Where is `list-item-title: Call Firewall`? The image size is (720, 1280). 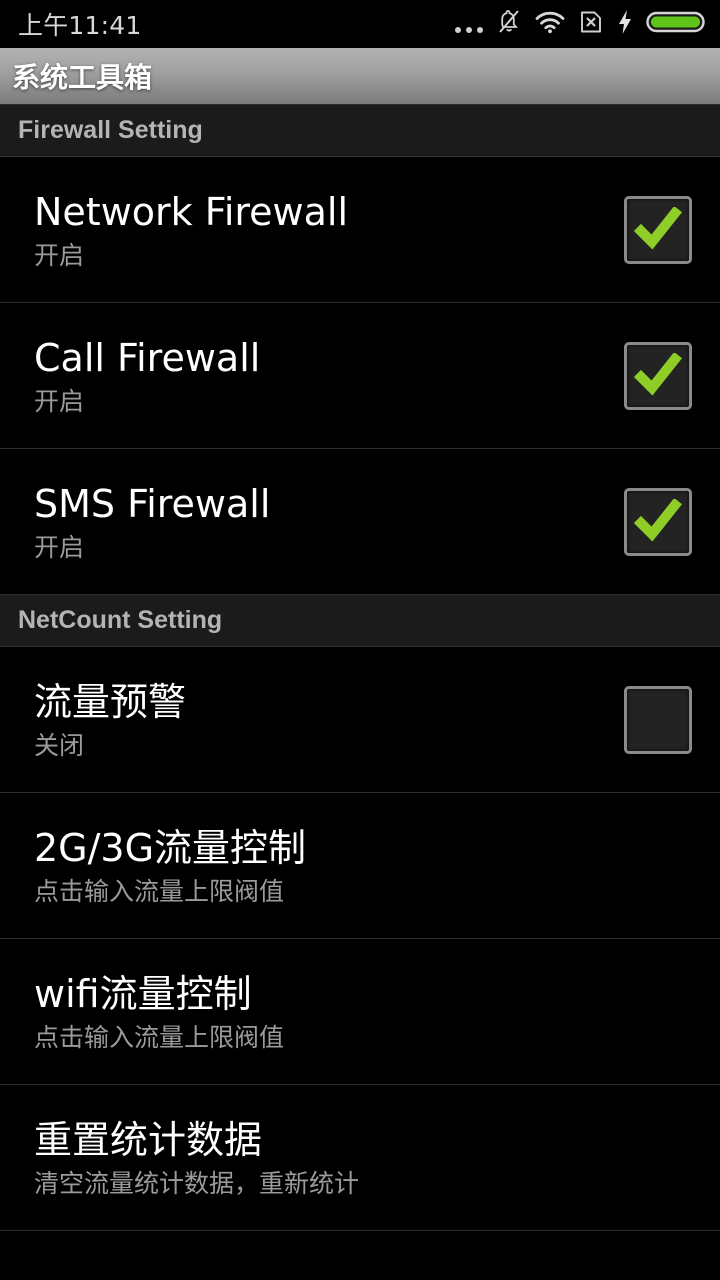 list-item-title: Call Firewall is located at coordinates (147, 357).